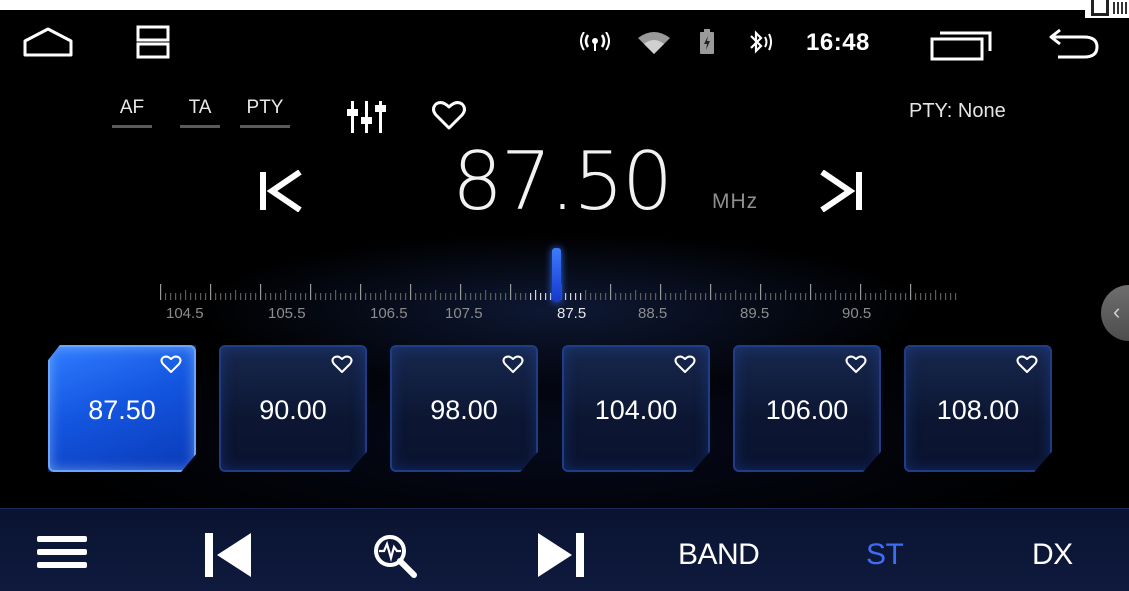 Image resolution: width=1129 pixels, height=591 pixels. What do you see at coordinates (719, 555) in the screenshot?
I see `band-button: BAND` at bounding box center [719, 555].